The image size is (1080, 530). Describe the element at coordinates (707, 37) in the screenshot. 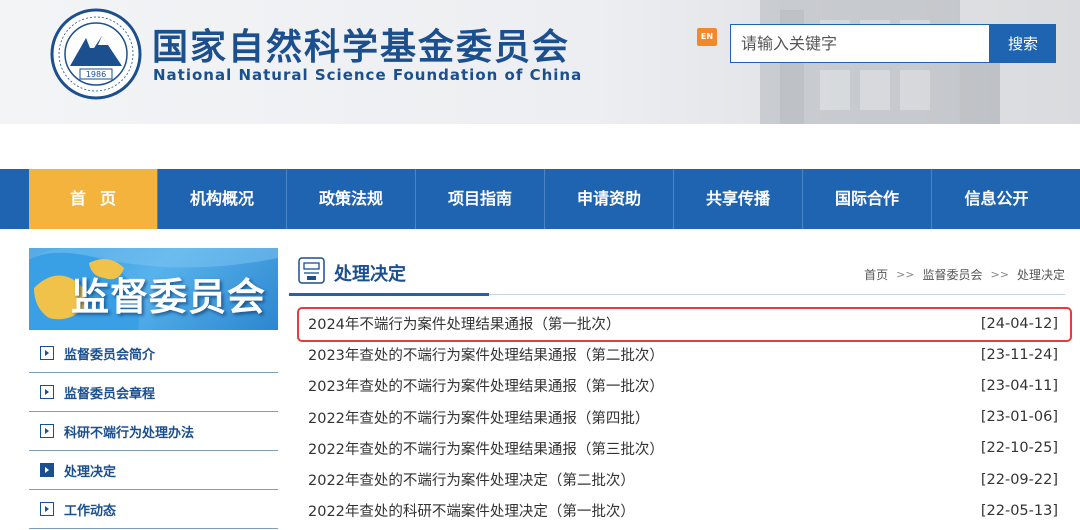

I see `english-version-link: EN` at that location.